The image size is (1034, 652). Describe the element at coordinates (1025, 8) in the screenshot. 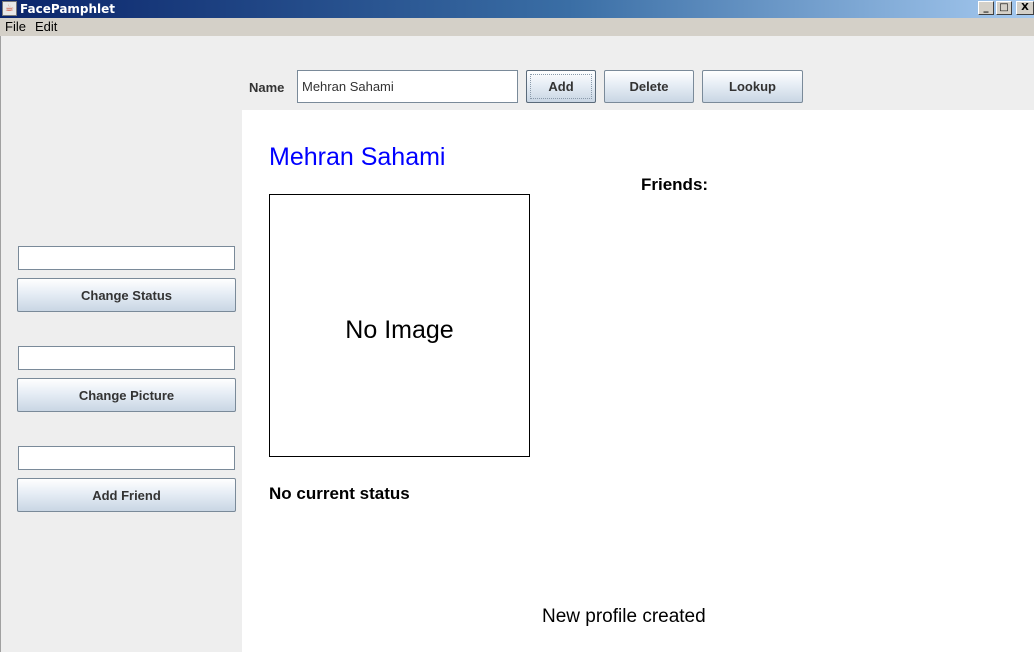

I see `close-button: X` at that location.